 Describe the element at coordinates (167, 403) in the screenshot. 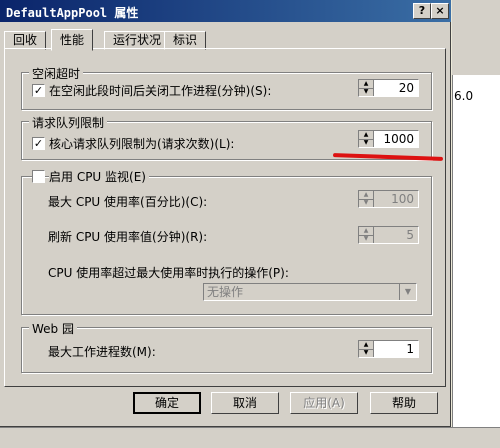

I see `ok-button: 确定` at that location.